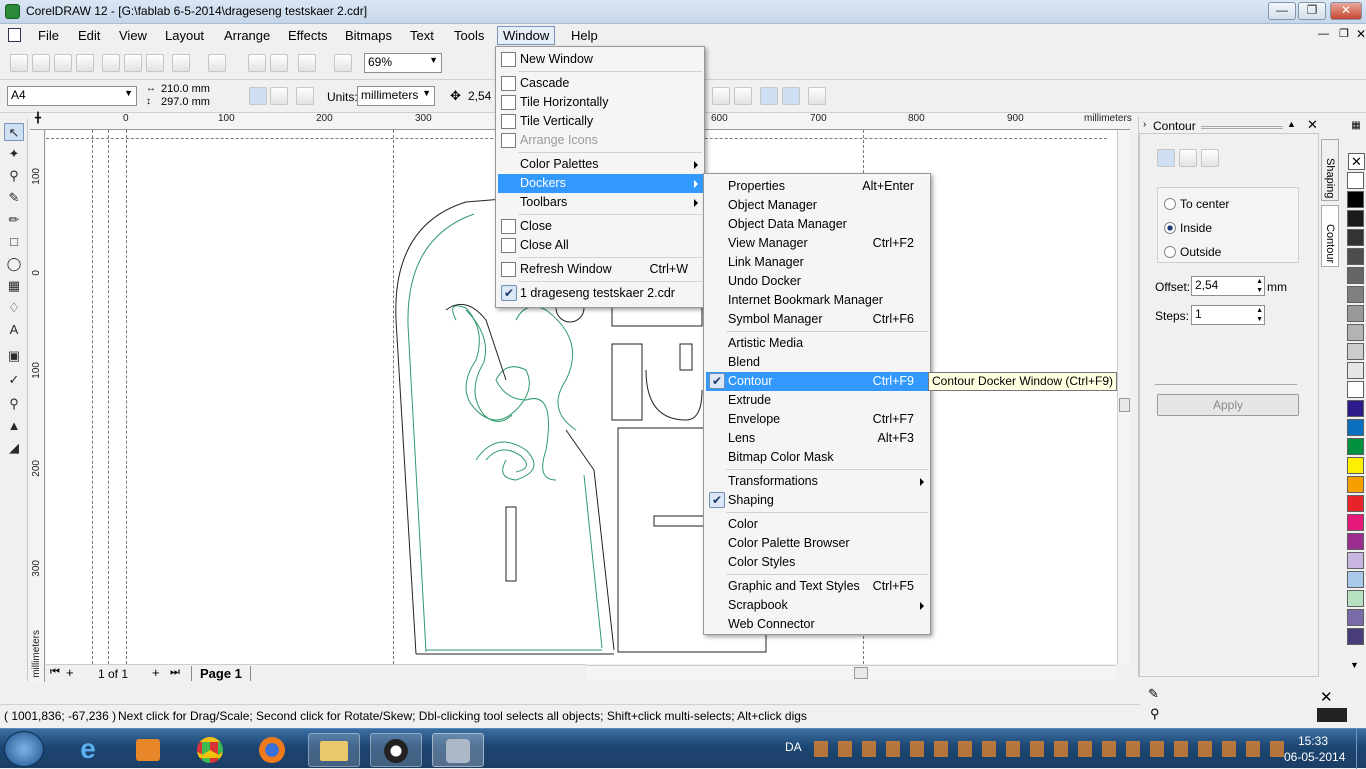  What do you see at coordinates (37, 406) in the screenshot?
I see `vertical-ruler: 100 0 100 200 300 millimeters` at bounding box center [37, 406].